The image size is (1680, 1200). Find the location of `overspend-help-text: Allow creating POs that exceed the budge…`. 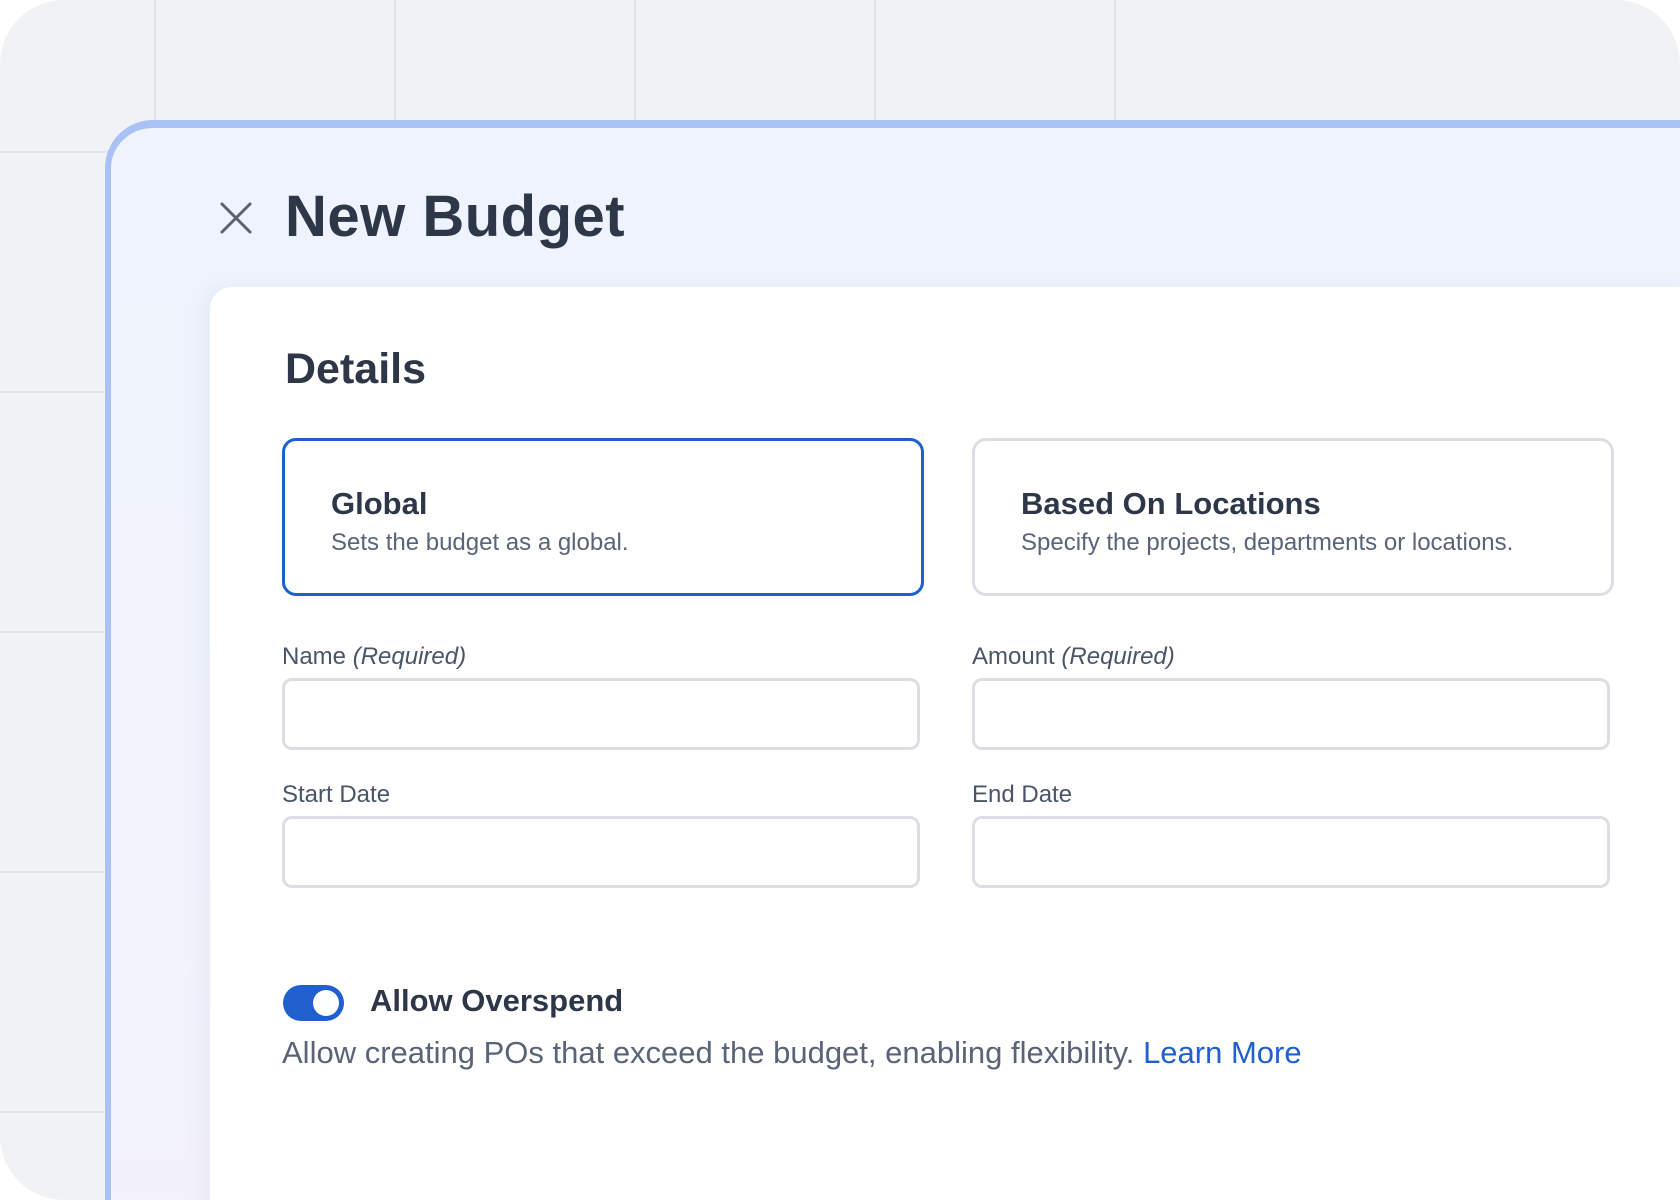

overspend-help-text: Allow creating POs that exceed the budge… is located at coordinates (792, 1053).